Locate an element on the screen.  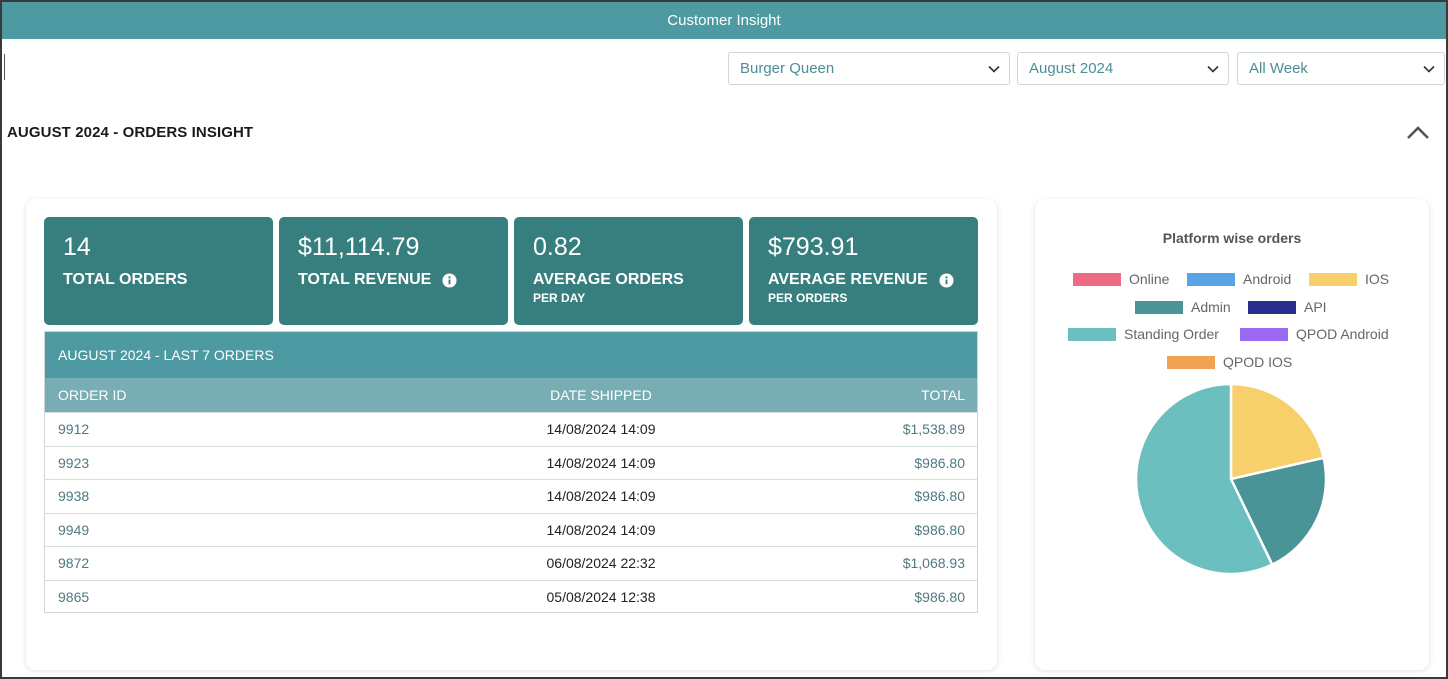
table-title: AUGUST 2024 - LAST 7 ORDERS is located at coordinates (511, 355).